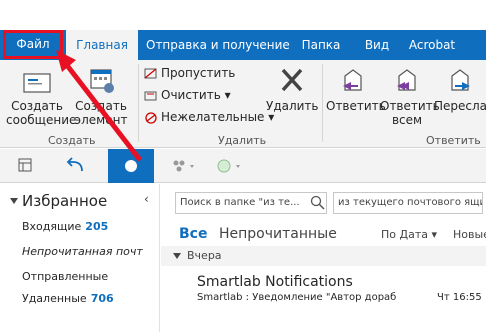 Image resolution: width=486 pixels, height=332 pixels. I want to click on message-sender: Smartlab Notifications, so click(275, 282).